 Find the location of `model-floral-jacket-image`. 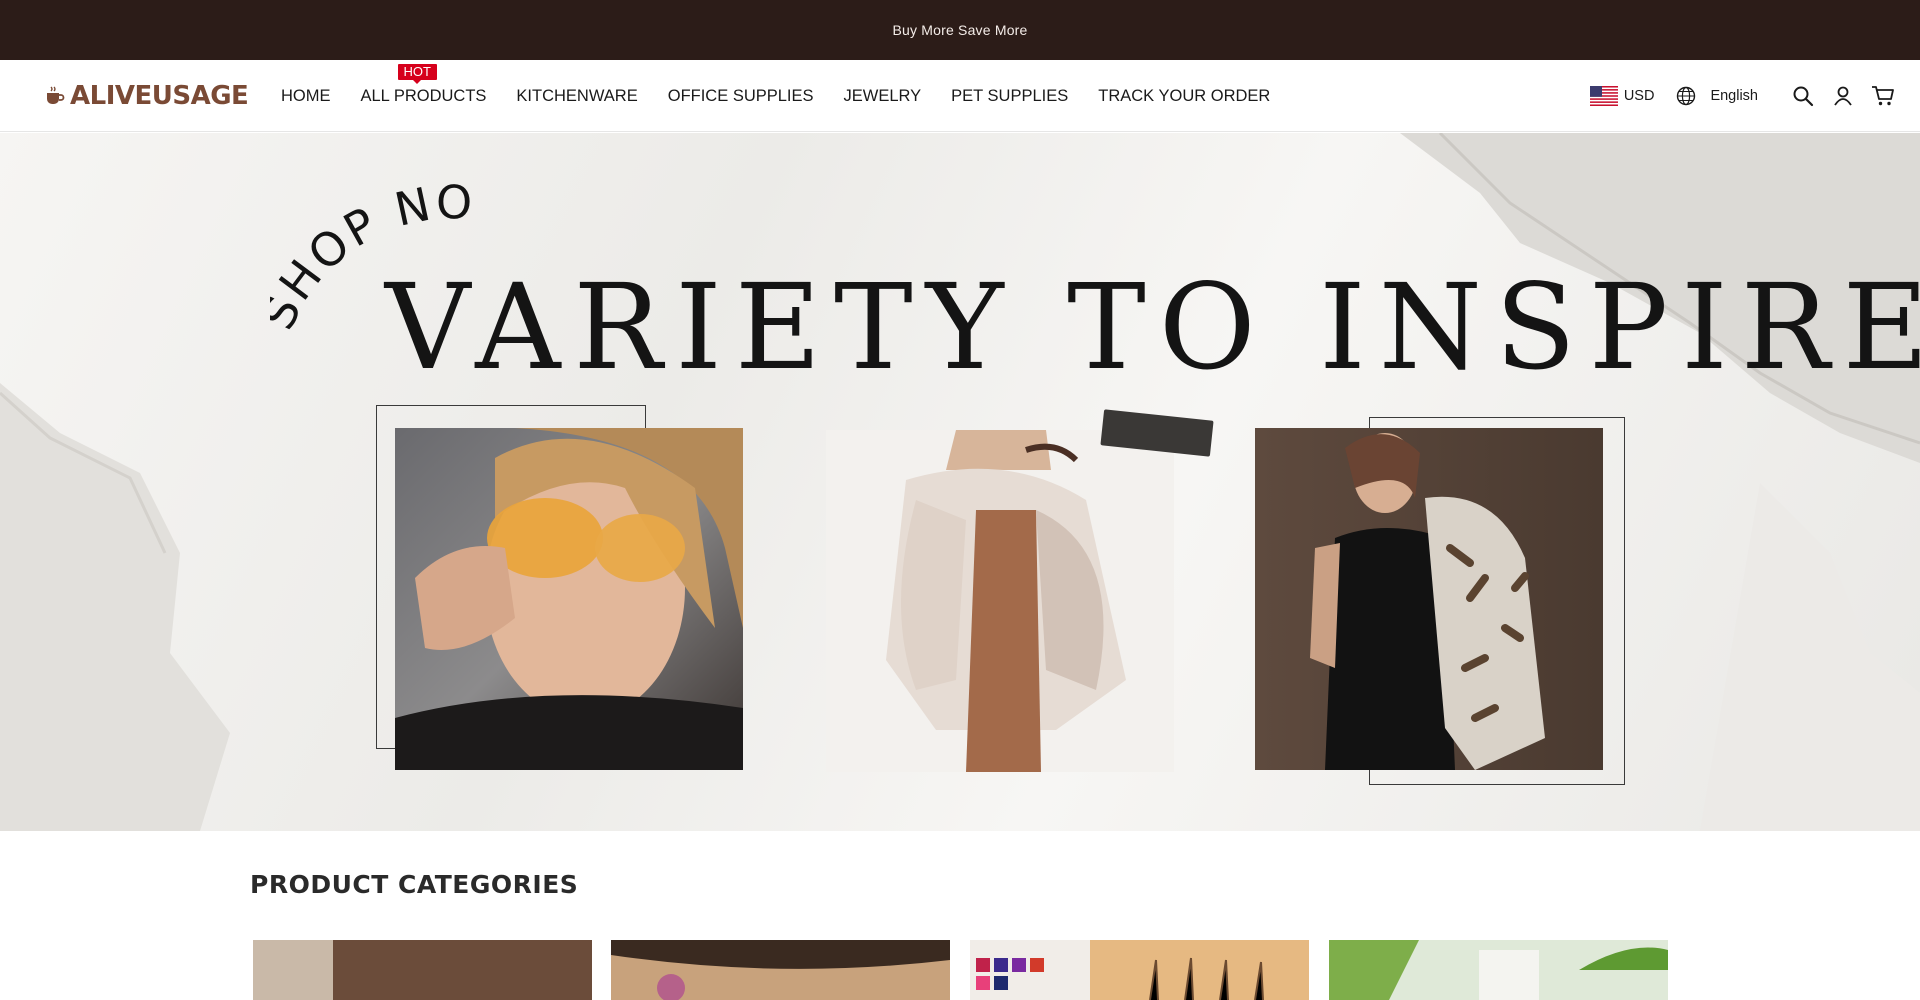

model-floral-jacket-image is located at coordinates (1429, 599).